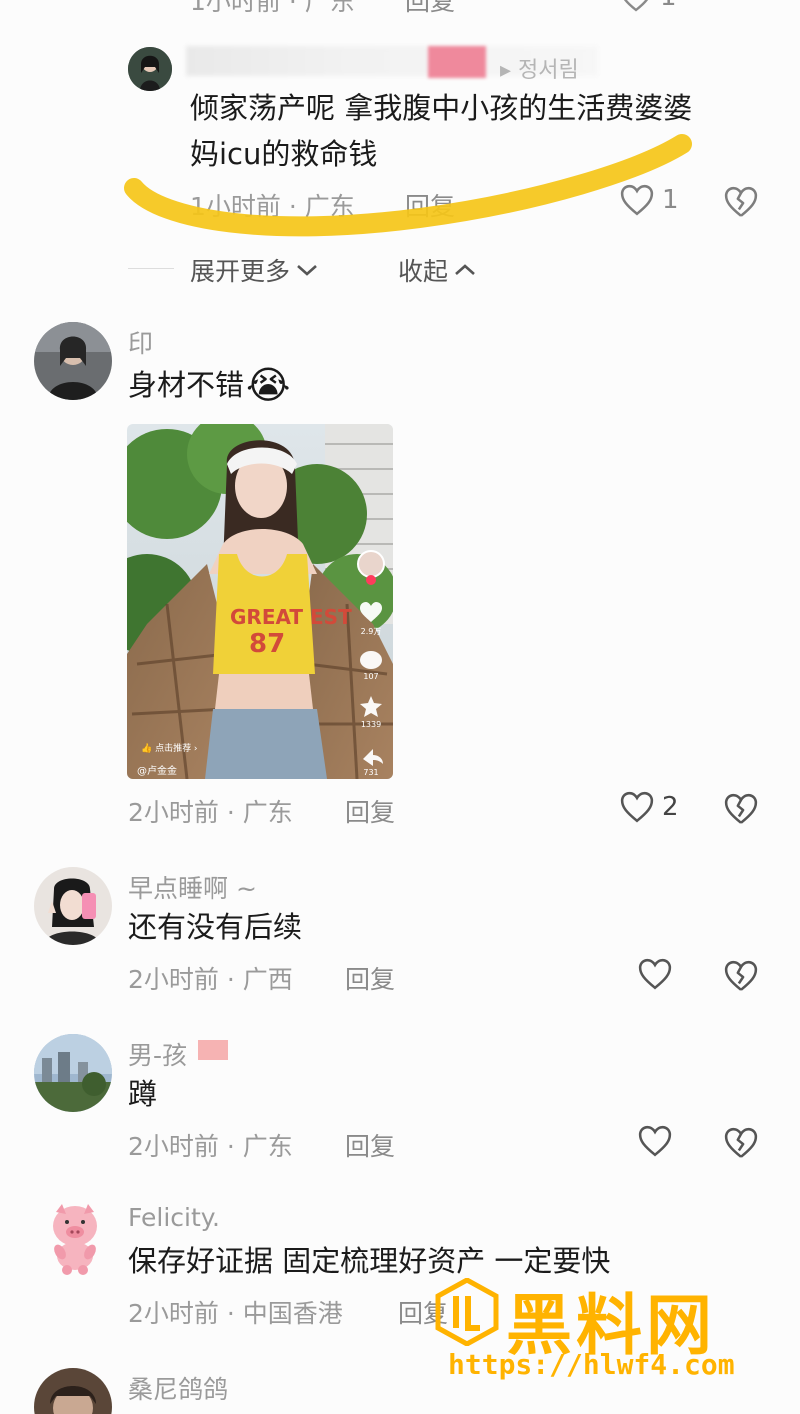 This screenshot has height=1414, width=800. What do you see at coordinates (178, 1388) in the screenshot?
I see `comment-username: 桑尼鸽鸽` at bounding box center [178, 1388].